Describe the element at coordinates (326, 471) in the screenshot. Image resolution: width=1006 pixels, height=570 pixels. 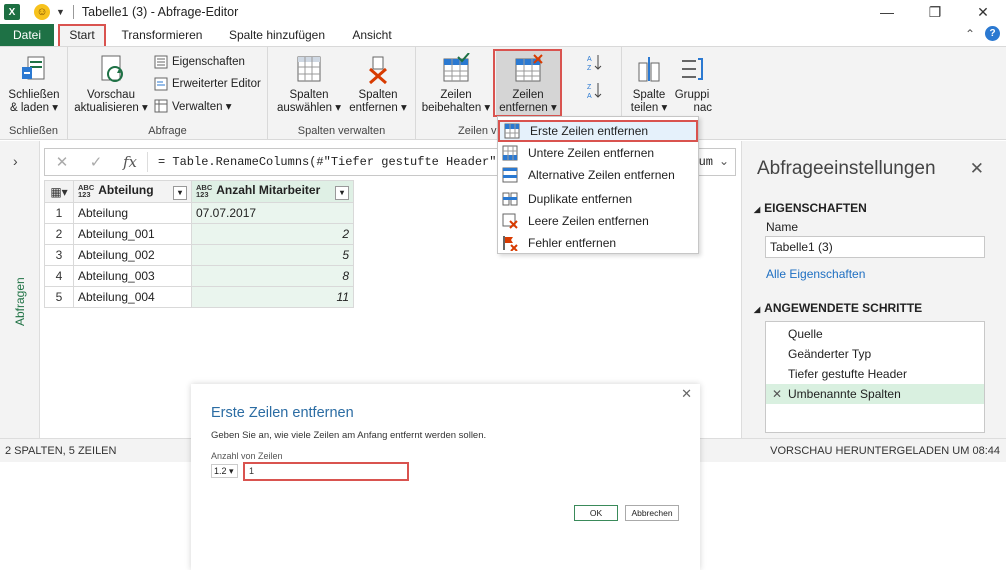
I see `row-count-input: 1` at that location.